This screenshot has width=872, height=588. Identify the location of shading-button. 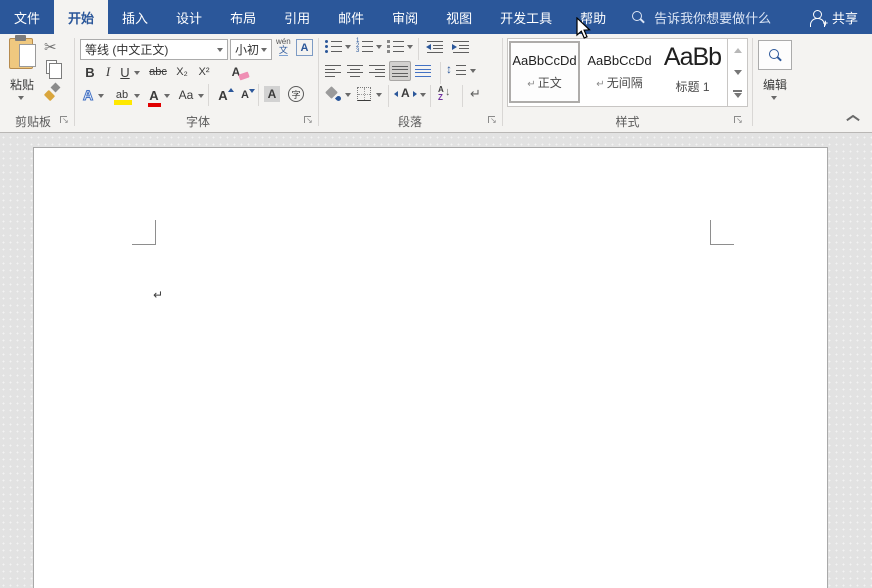
(333, 94).